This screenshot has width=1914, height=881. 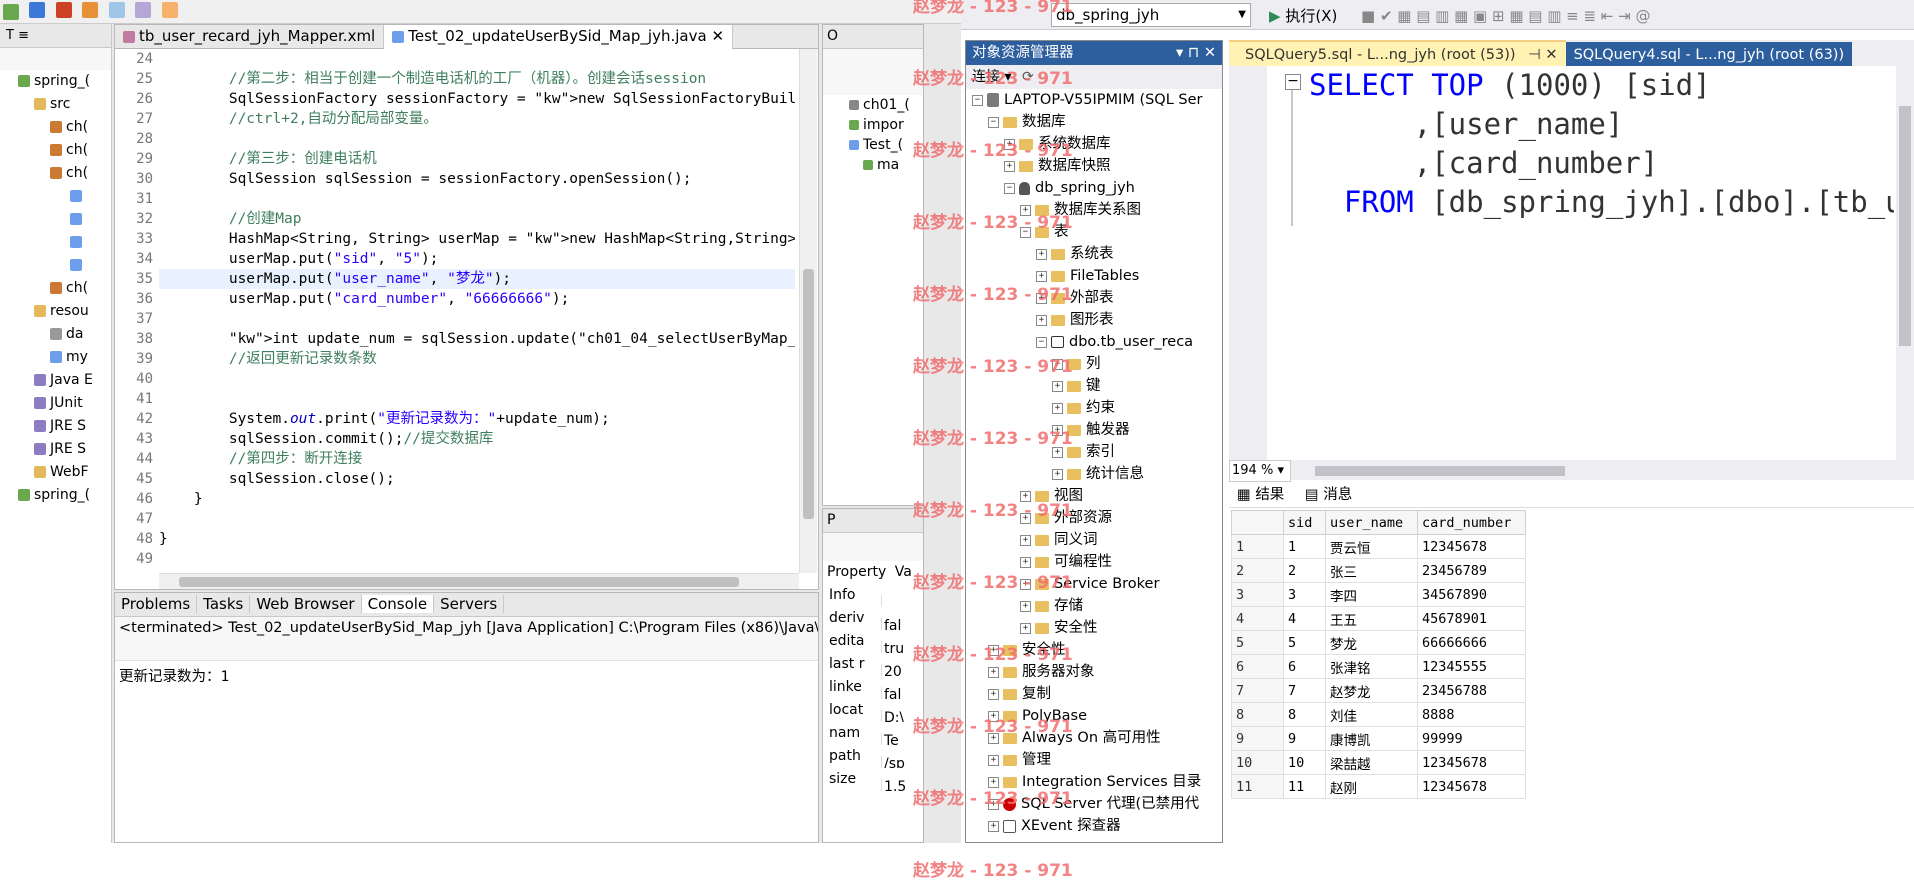 What do you see at coordinates (1094, 430) in the screenshot?
I see `object-explorer-node: + 触发器` at bounding box center [1094, 430].